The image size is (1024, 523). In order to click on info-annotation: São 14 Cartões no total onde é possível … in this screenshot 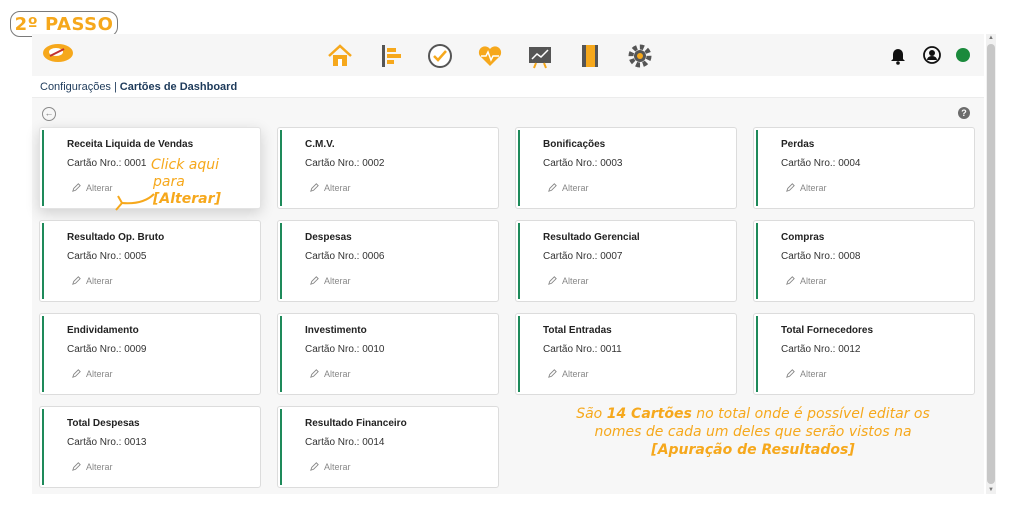, I will do `click(753, 432)`.